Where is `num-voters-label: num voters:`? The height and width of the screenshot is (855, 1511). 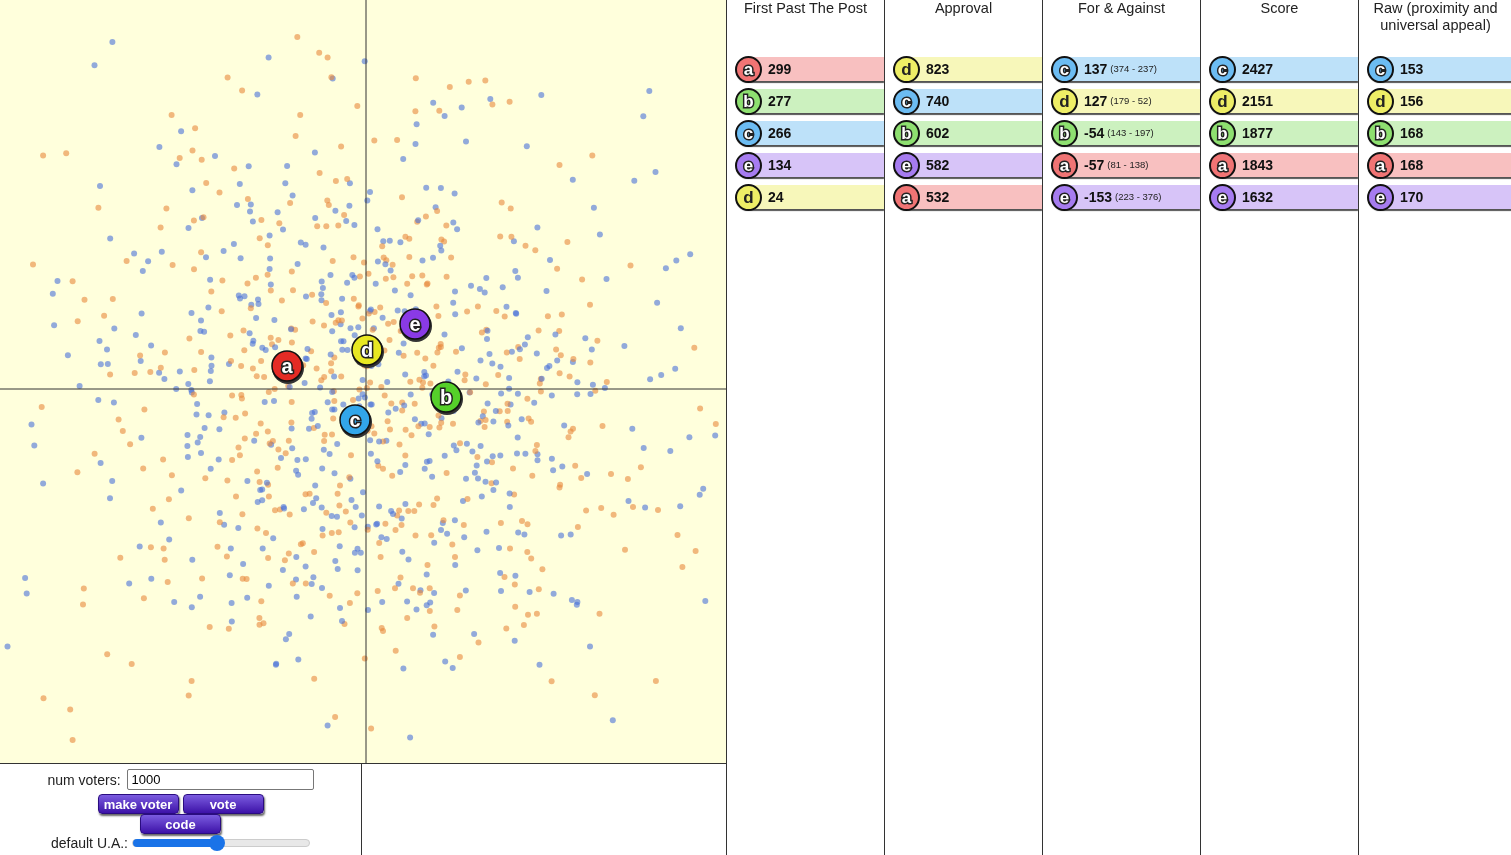 num-voters-label: num voters: is located at coordinates (84, 779).